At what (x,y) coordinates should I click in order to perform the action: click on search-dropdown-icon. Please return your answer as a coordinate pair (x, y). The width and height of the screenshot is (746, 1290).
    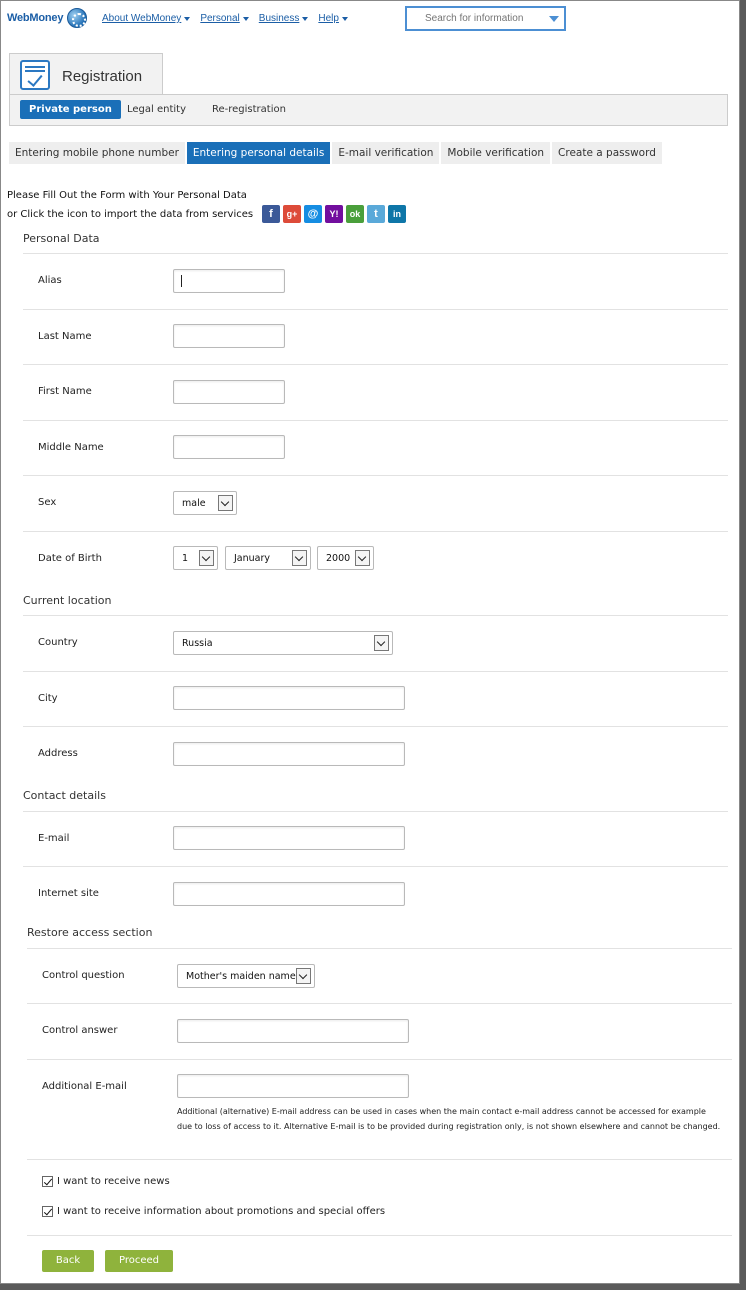
    Looking at the image, I should click on (554, 19).